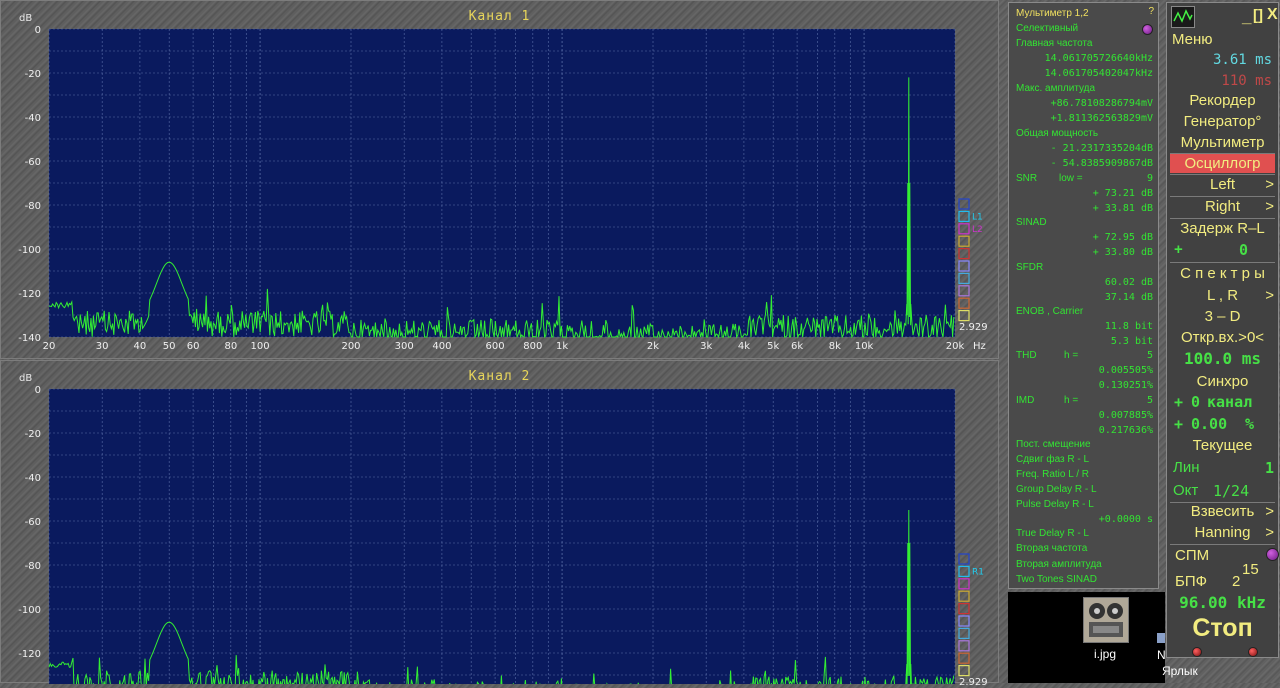 The width and height of the screenshot is (1280, 688). What do you see at coordinates (978, 572) in the screenshot?
I see `legend-label: R1` at bounding box center [978, 572].